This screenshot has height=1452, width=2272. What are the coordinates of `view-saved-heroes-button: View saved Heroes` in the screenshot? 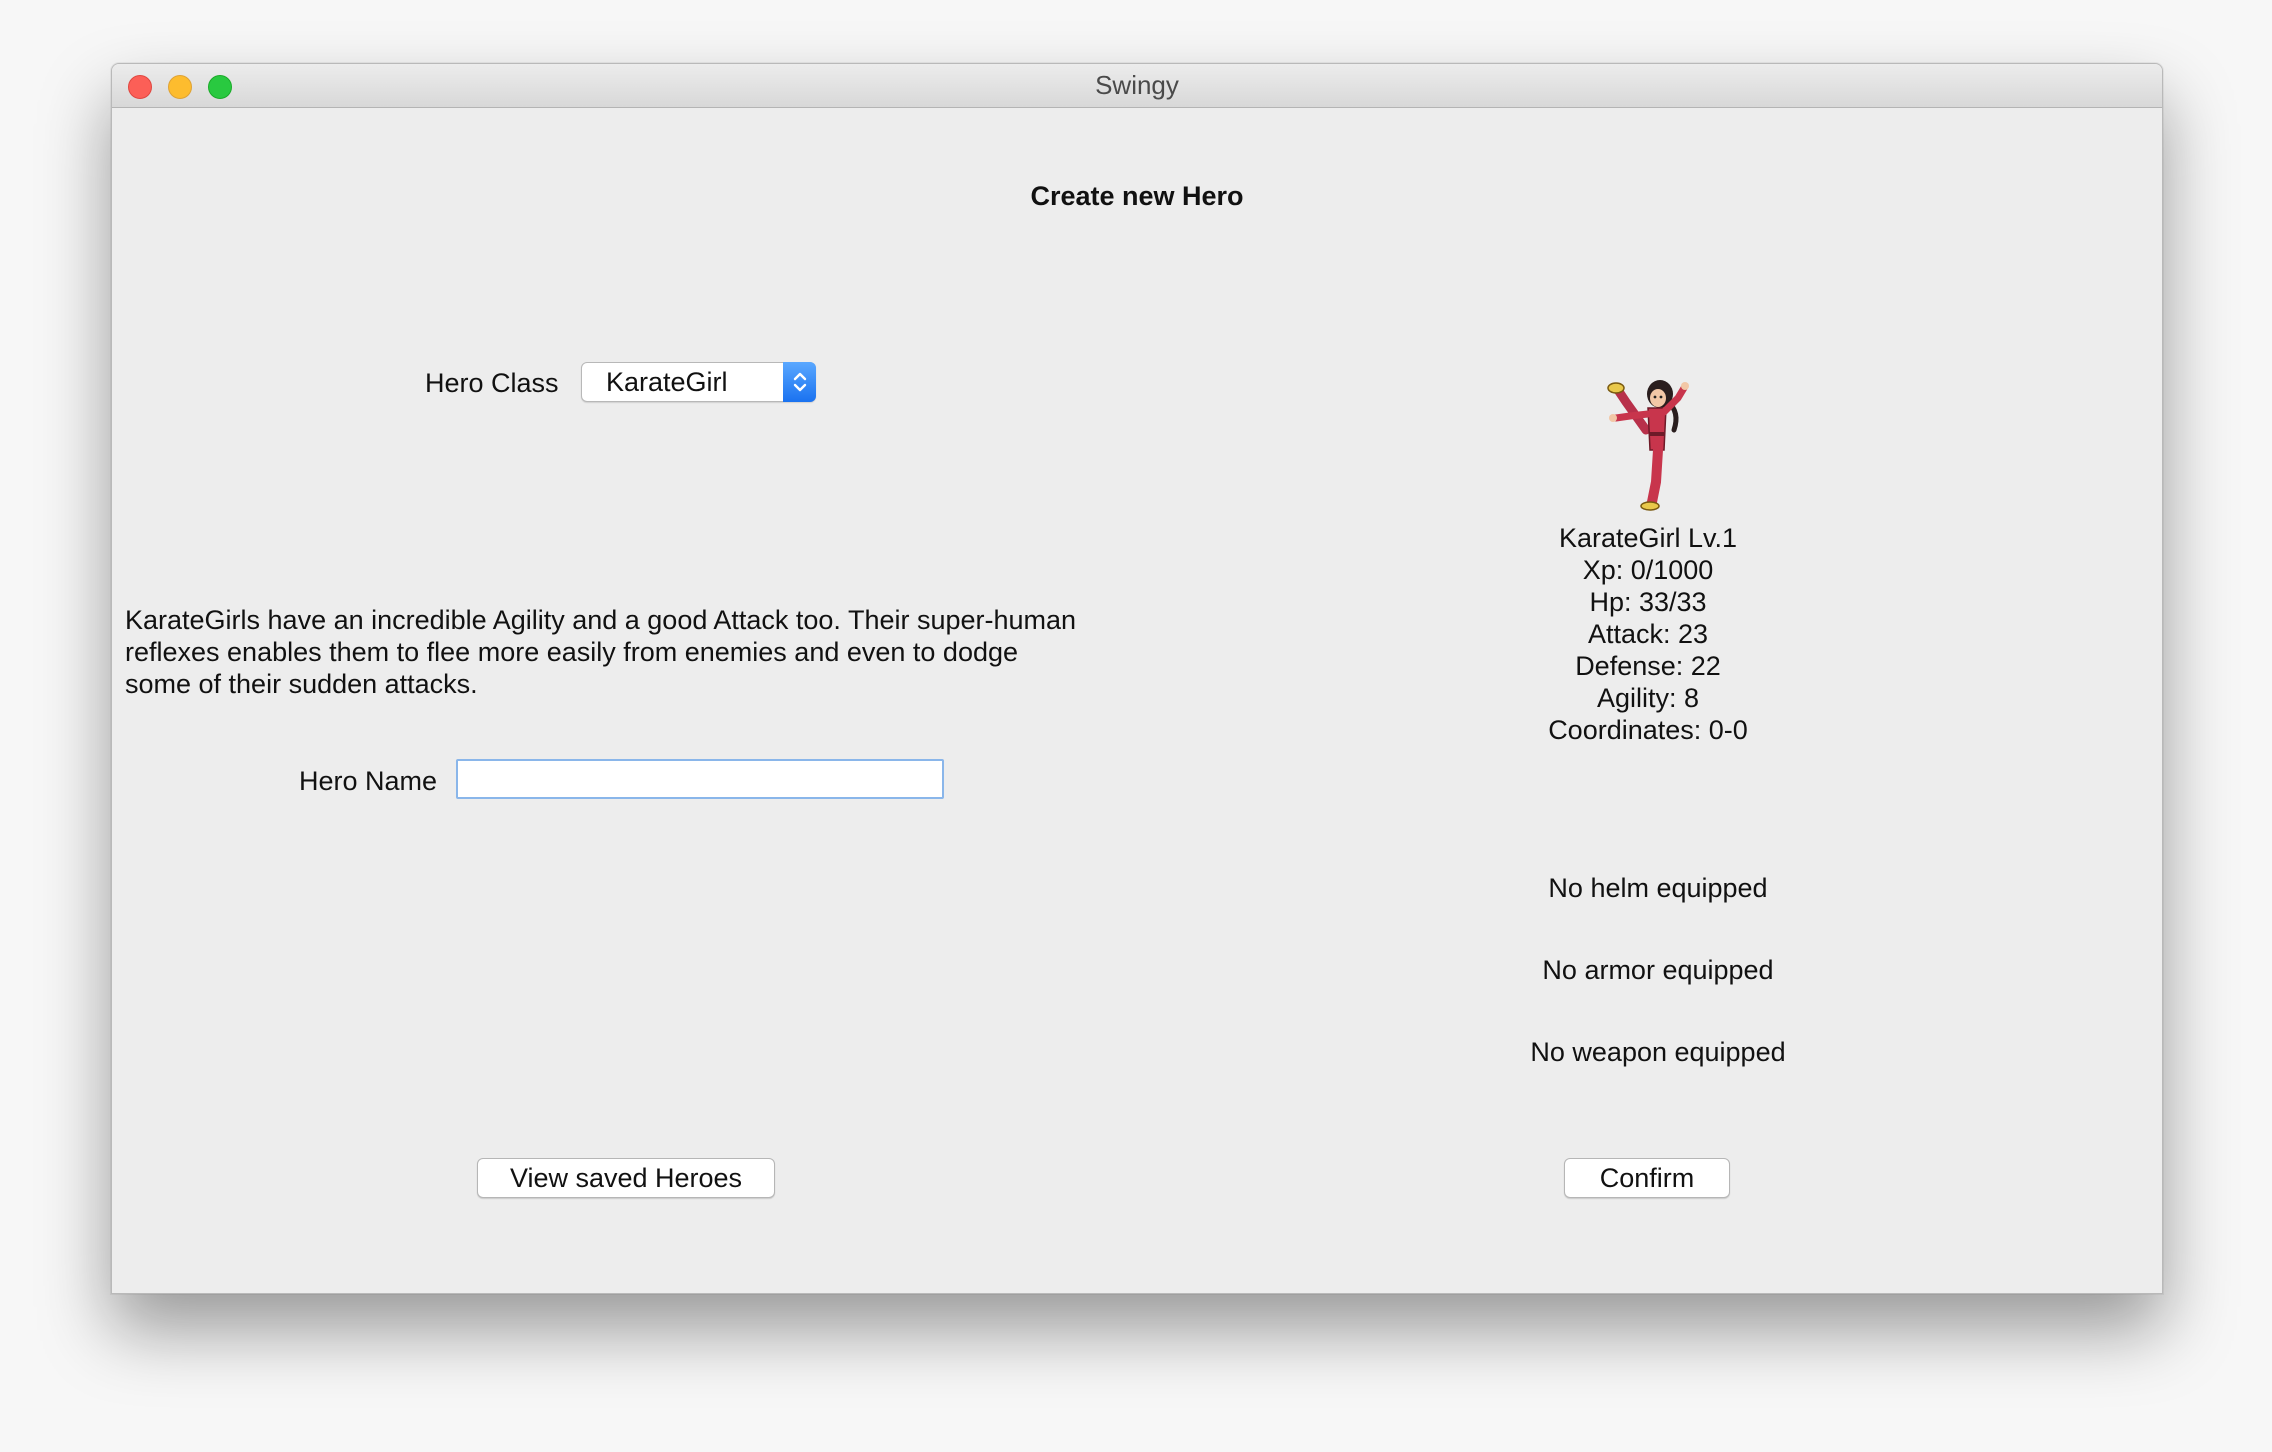 It's located at (626, 1178).